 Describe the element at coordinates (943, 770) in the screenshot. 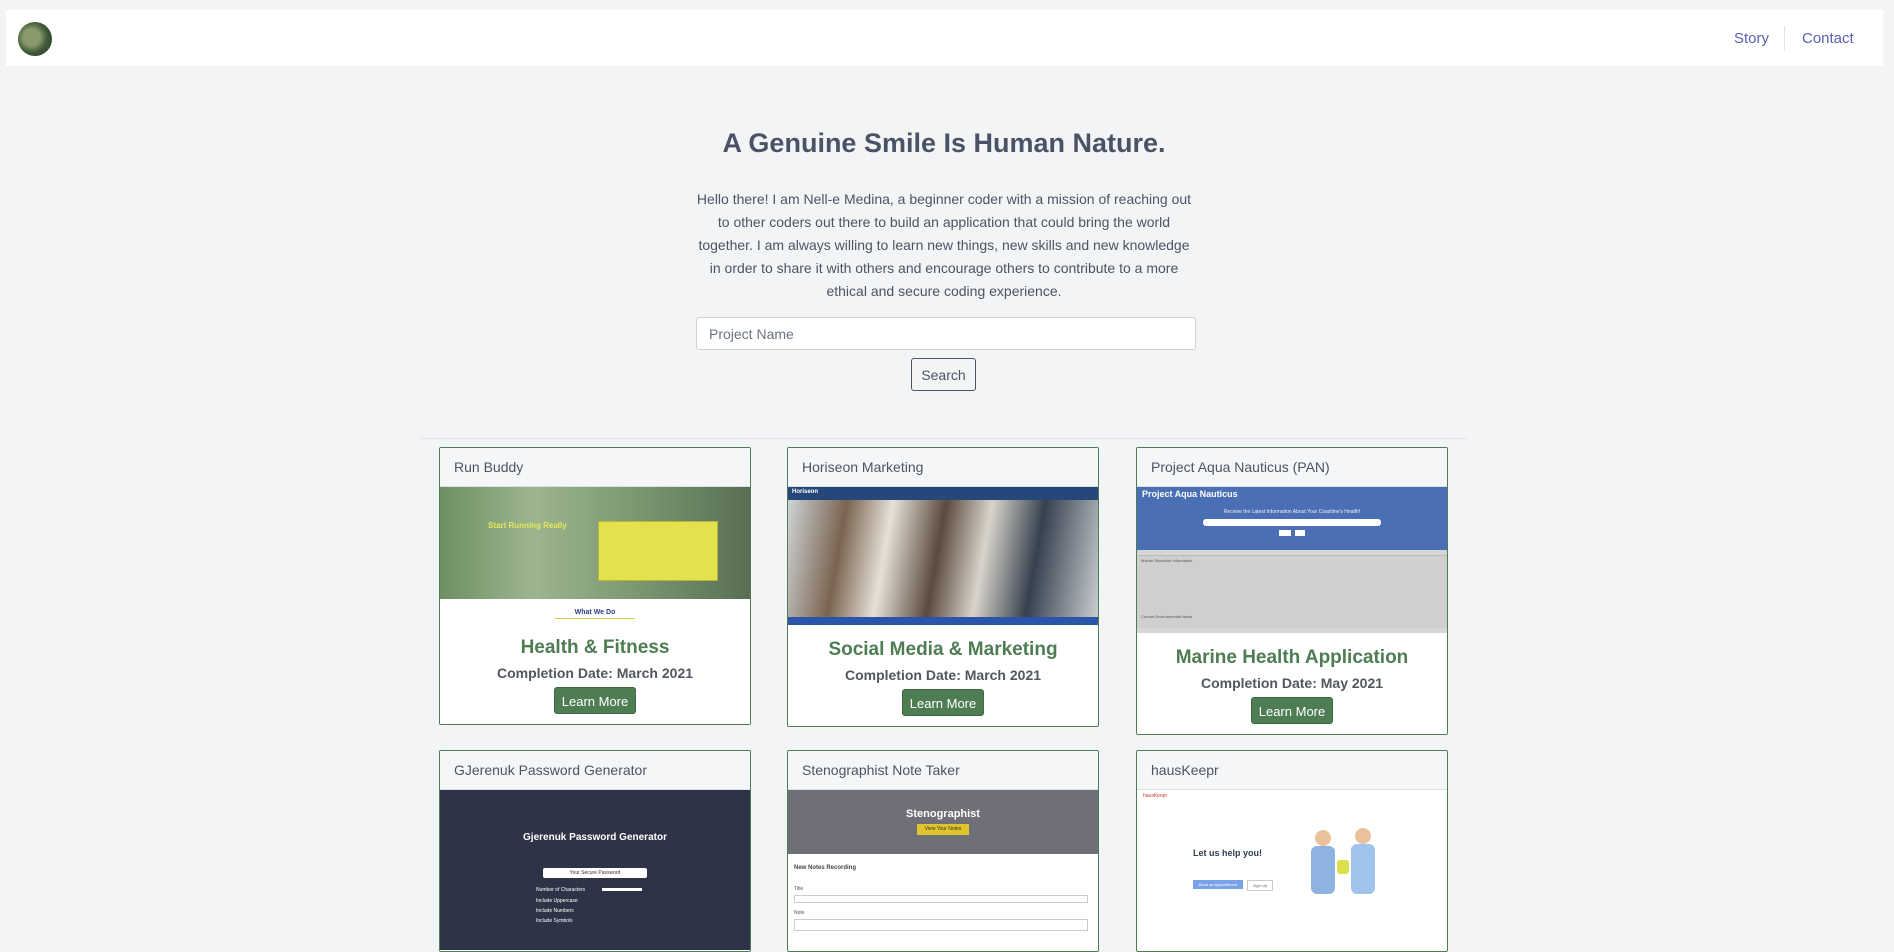

I see `card-title: Stenographist Note Taker` at that location.